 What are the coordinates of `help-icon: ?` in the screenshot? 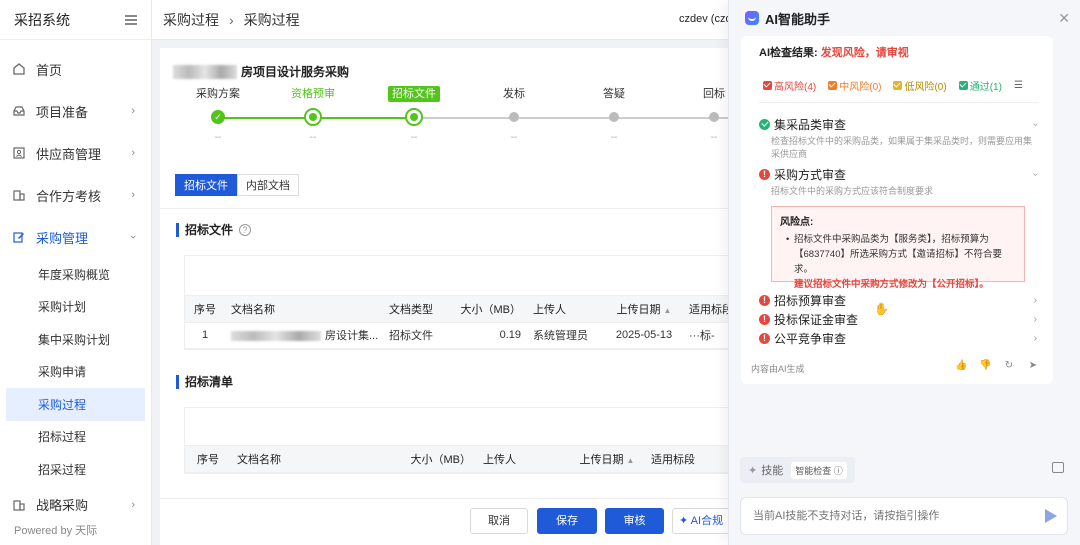 It's located at (245, 230).